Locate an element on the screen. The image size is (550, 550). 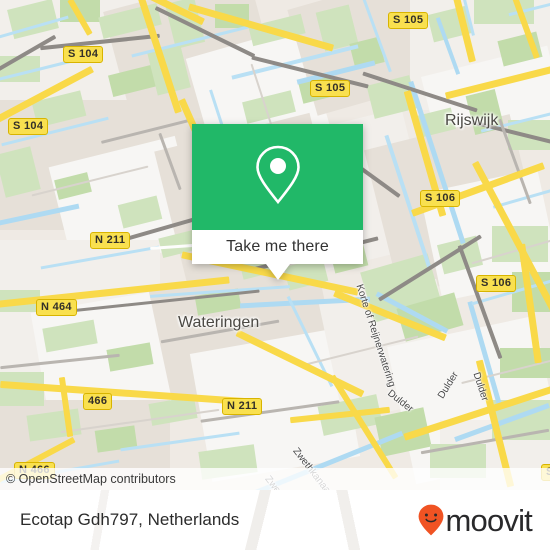
take-me-there-label: Take me there is located at coordinates (277, 247).